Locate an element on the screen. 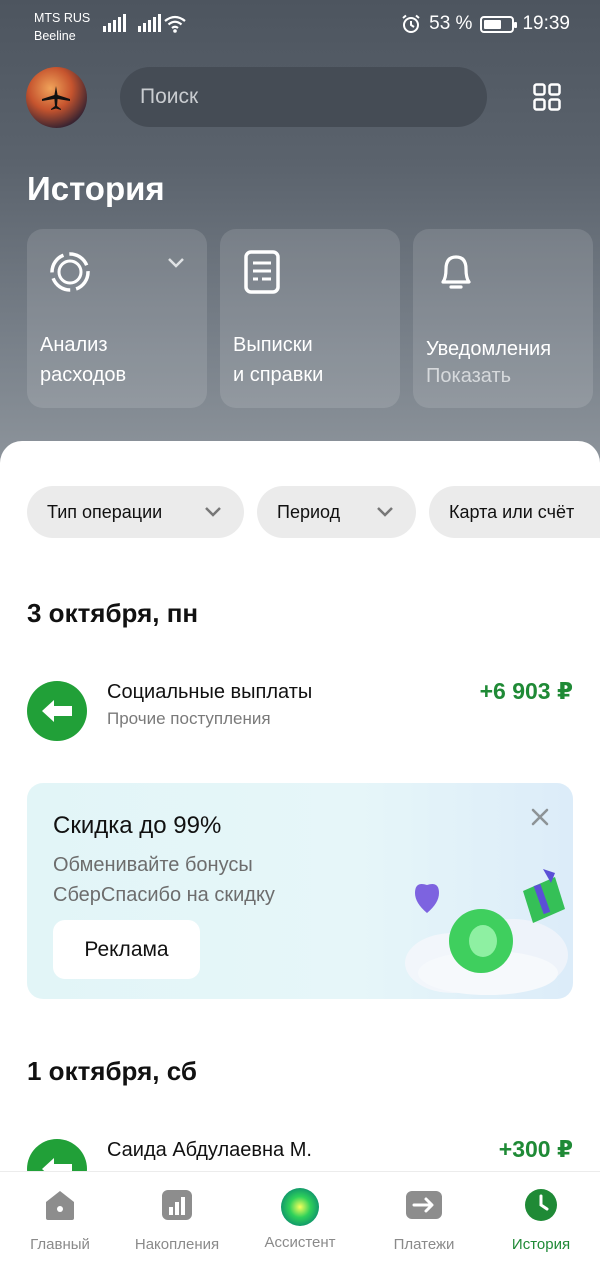  savings-chart-icon is located at coordinates (177, 1205).